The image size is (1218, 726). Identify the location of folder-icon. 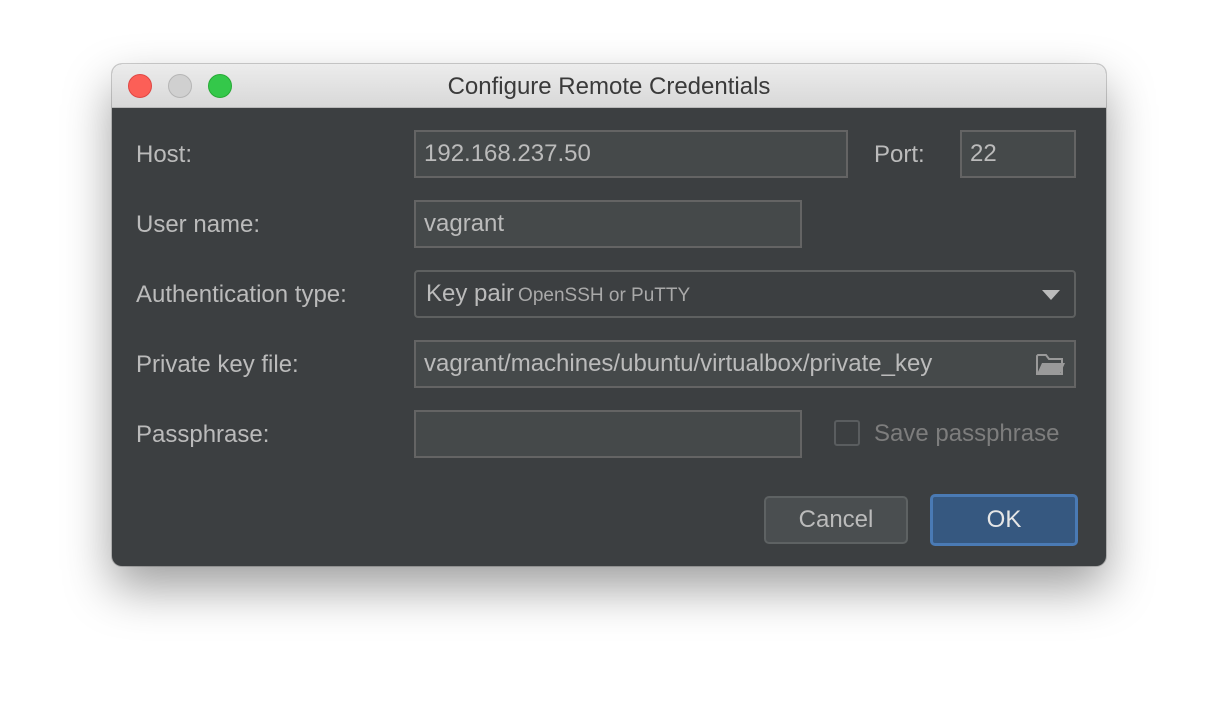
(1051, 364).